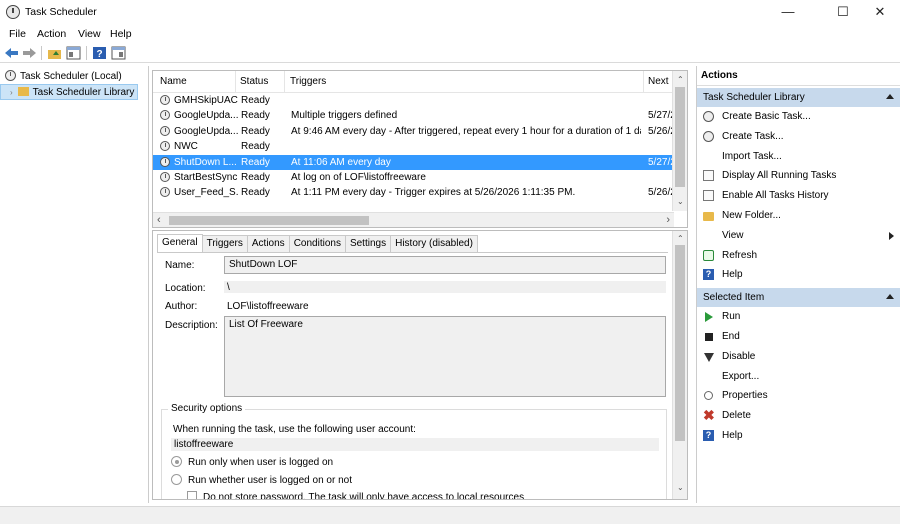  I want to click on close-button: ✕, so click(878, 12).